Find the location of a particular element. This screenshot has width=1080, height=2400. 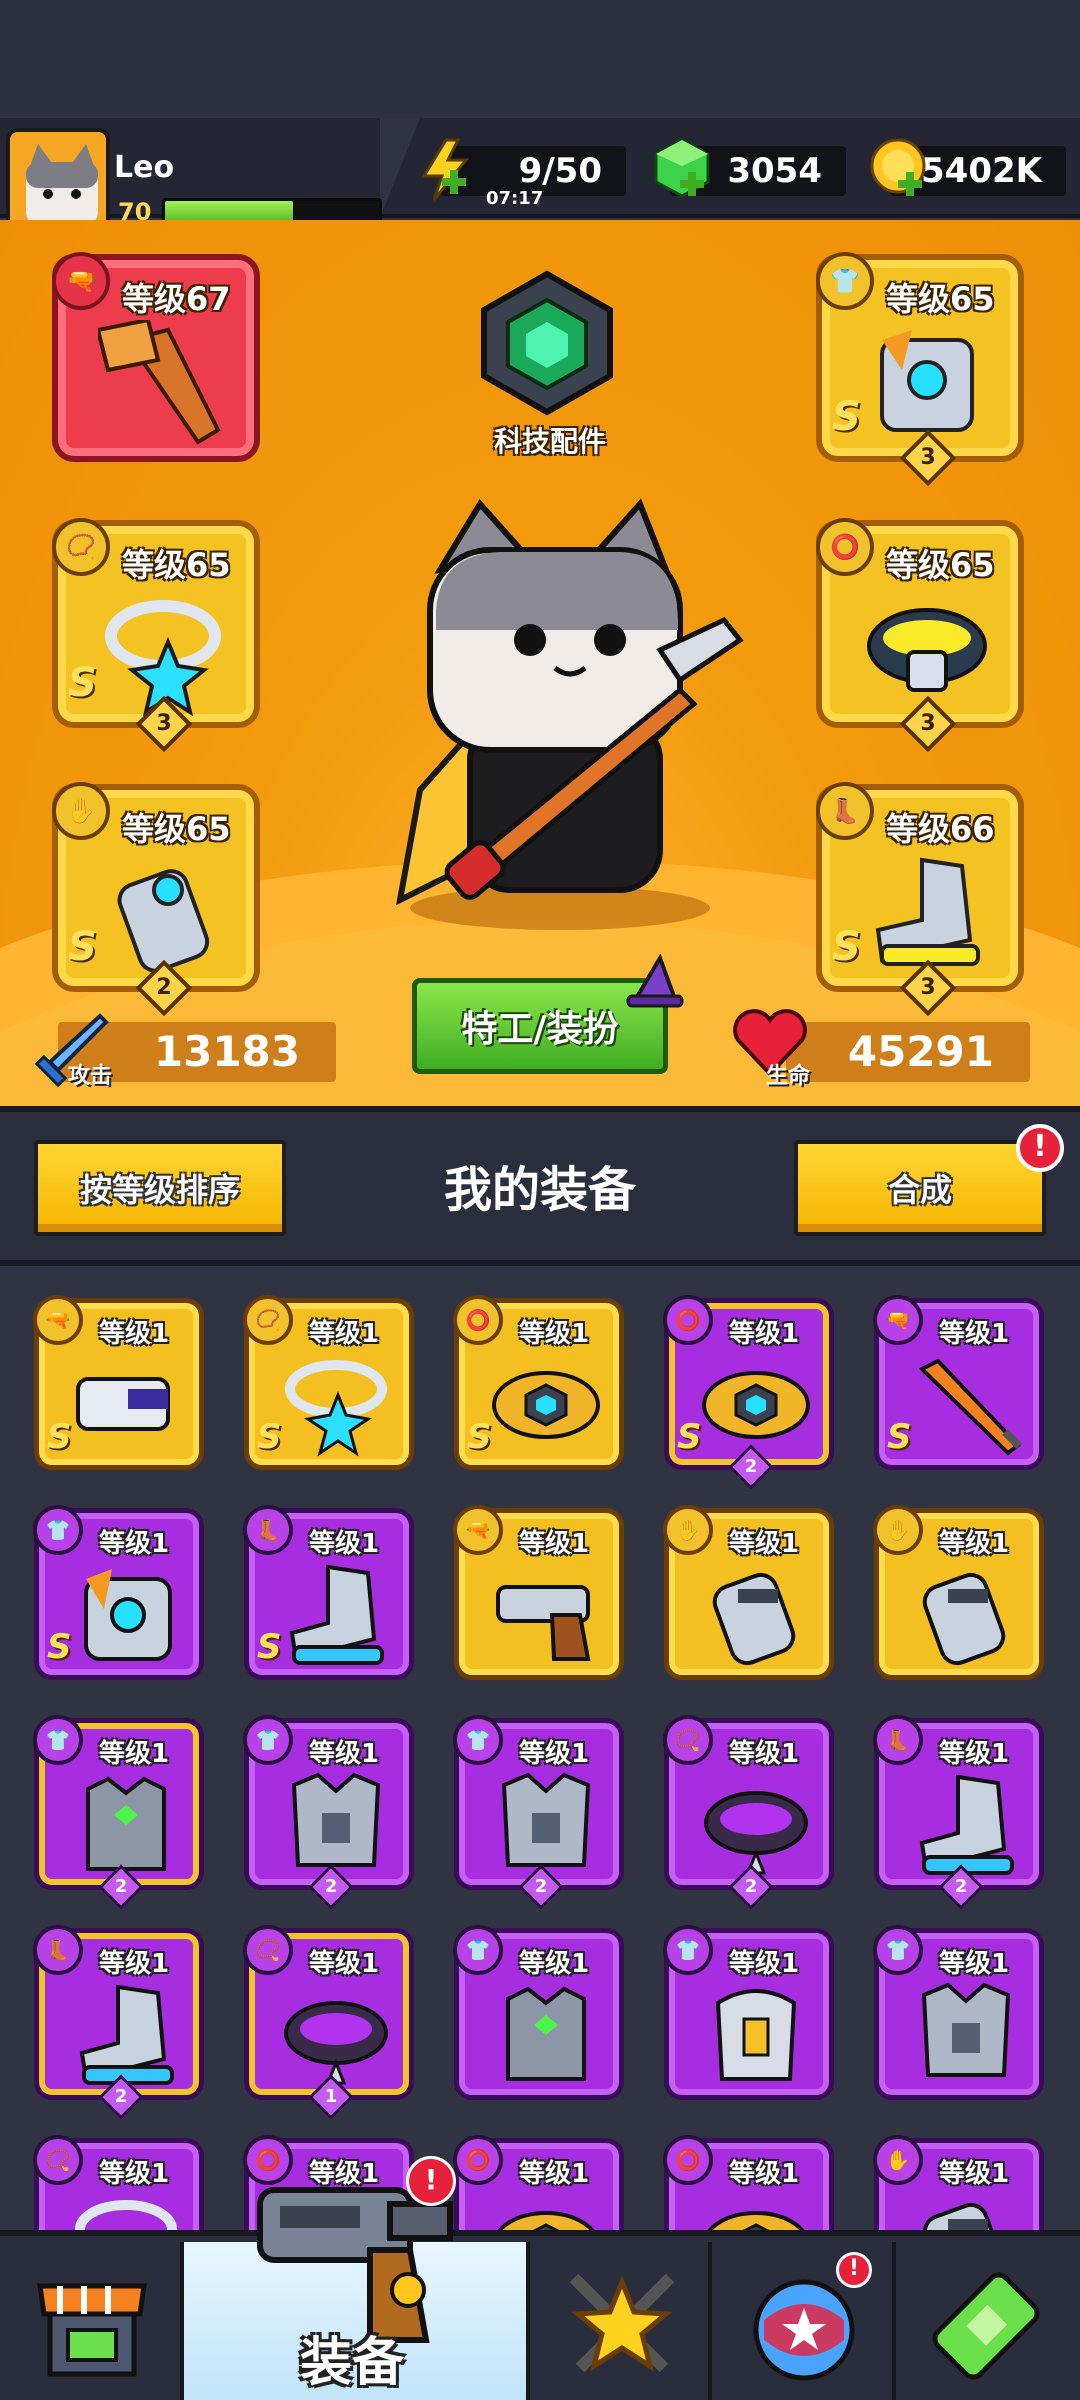

energy-timer: 07:17 is located at coordinates (515, 198).